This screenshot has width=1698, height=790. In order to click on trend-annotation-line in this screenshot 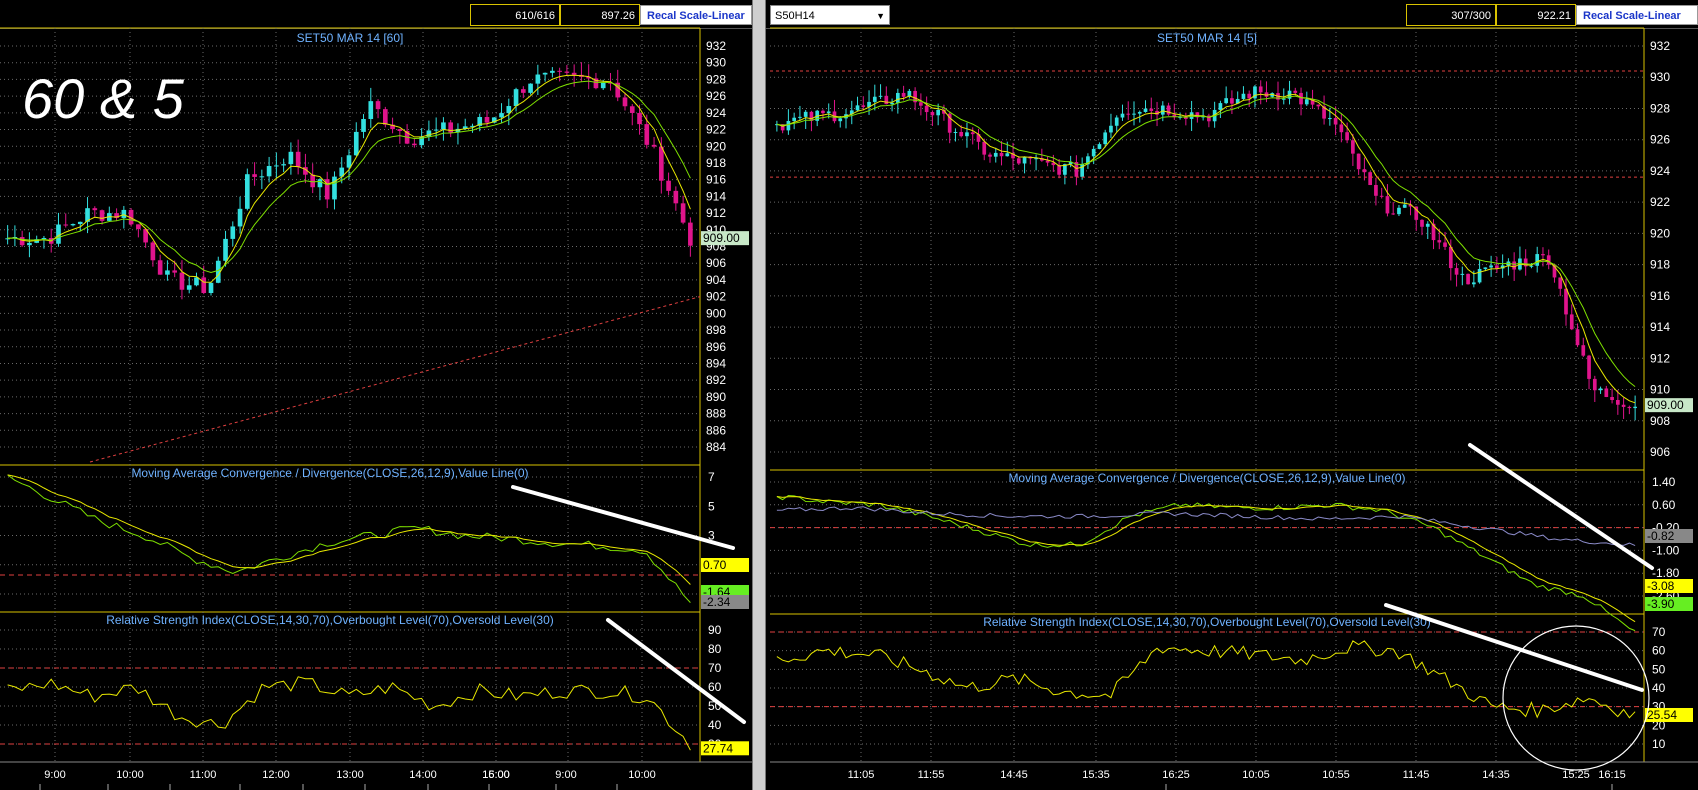, I will do `click(1561, 506)`.